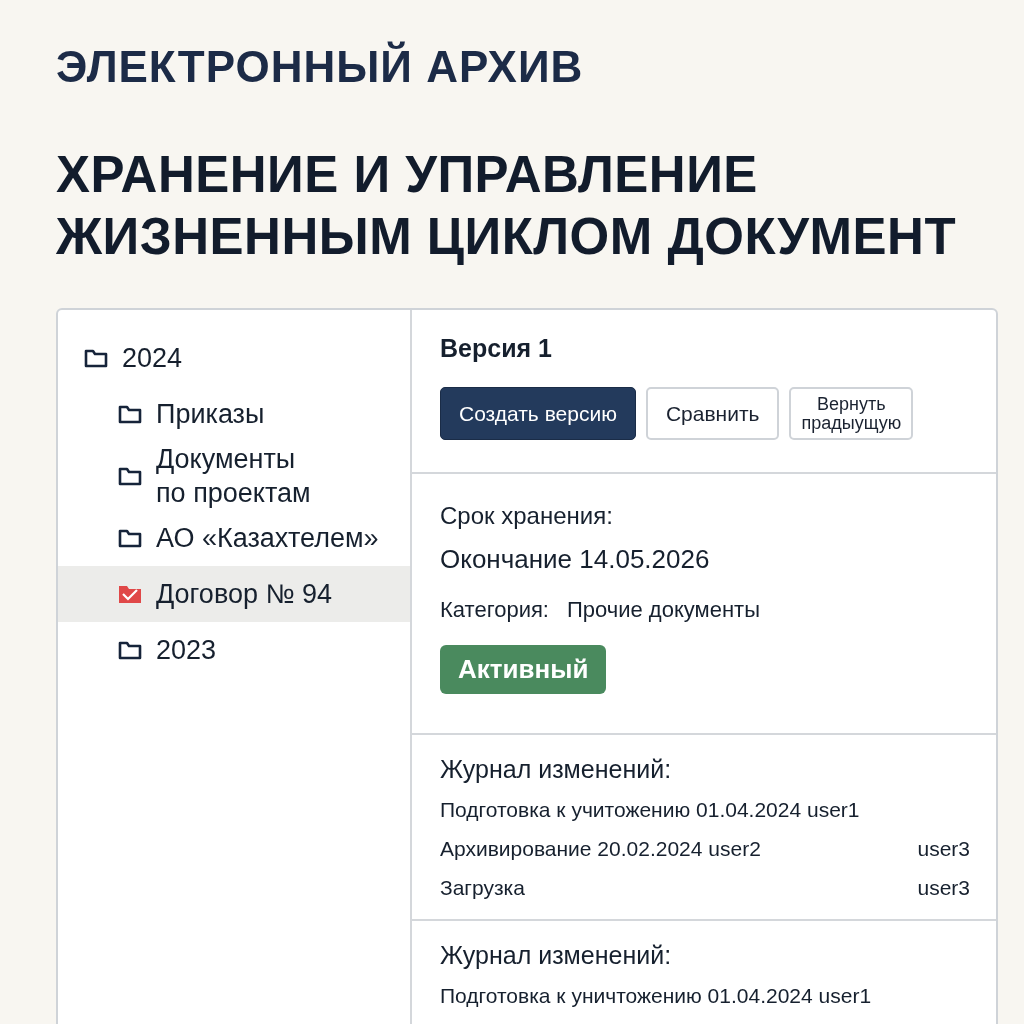 This screenshot has height=1024, width=1024. Describe the element at coordinates (656, 996) in the screenshot. I see `journal-entry: Подготовка к уничтожению 01.04.2024 user1` at that location.